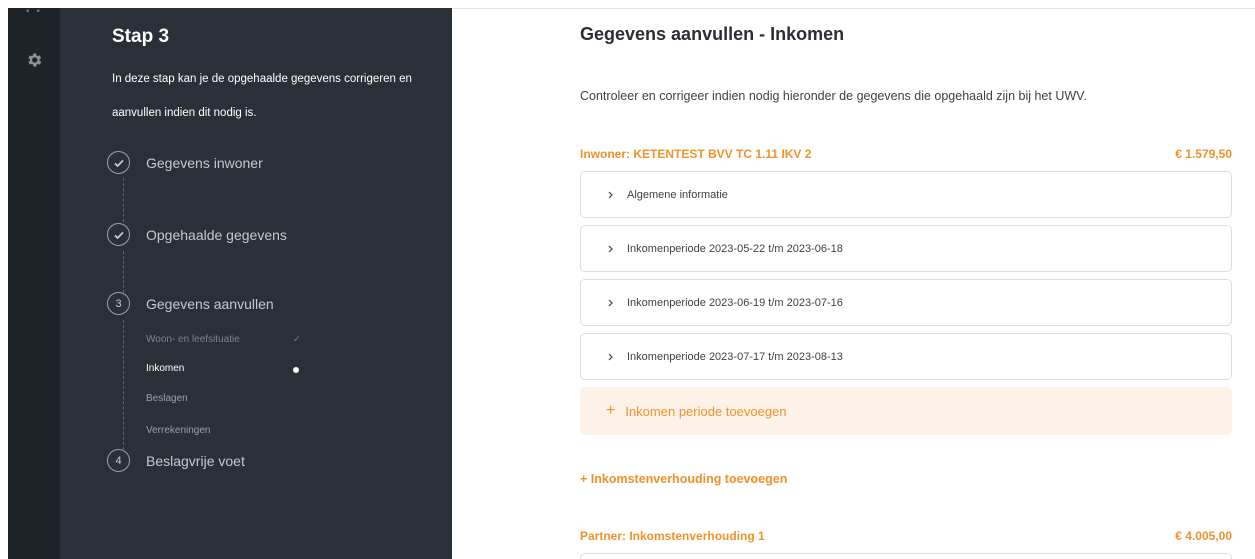 This screenshot has width=1255, height=559. What do you see at coordinates (165, 368) in the screenshot?
I see `substep-label: Inkomen` at bounding box center [165, 368].